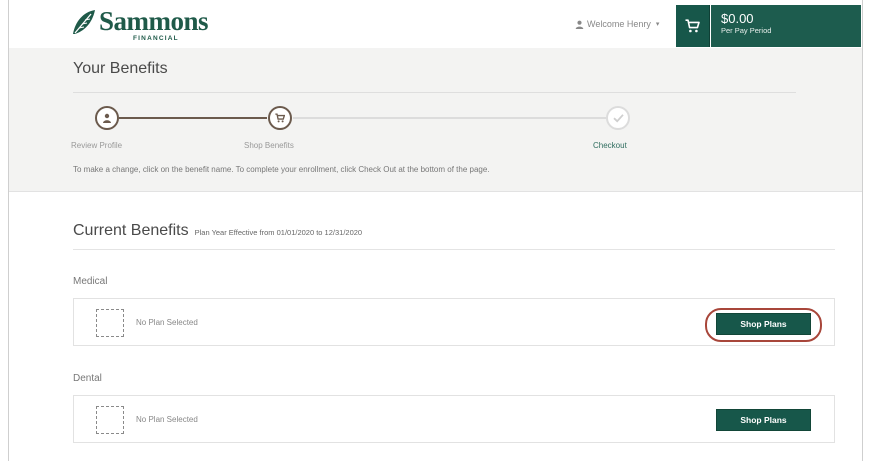 The image size is (869, 461). What do you see at coordinates (763, 324) in the screenshot?
I see `shop-plans-button-medical: Shop Plans` at bounding box center [763, 324].